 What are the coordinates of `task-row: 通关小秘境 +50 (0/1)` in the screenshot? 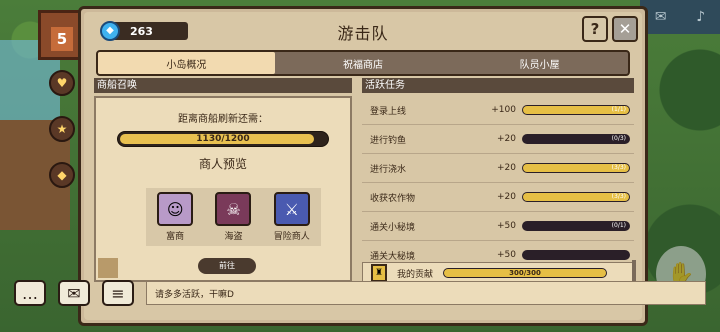 It's located at (498, 226).